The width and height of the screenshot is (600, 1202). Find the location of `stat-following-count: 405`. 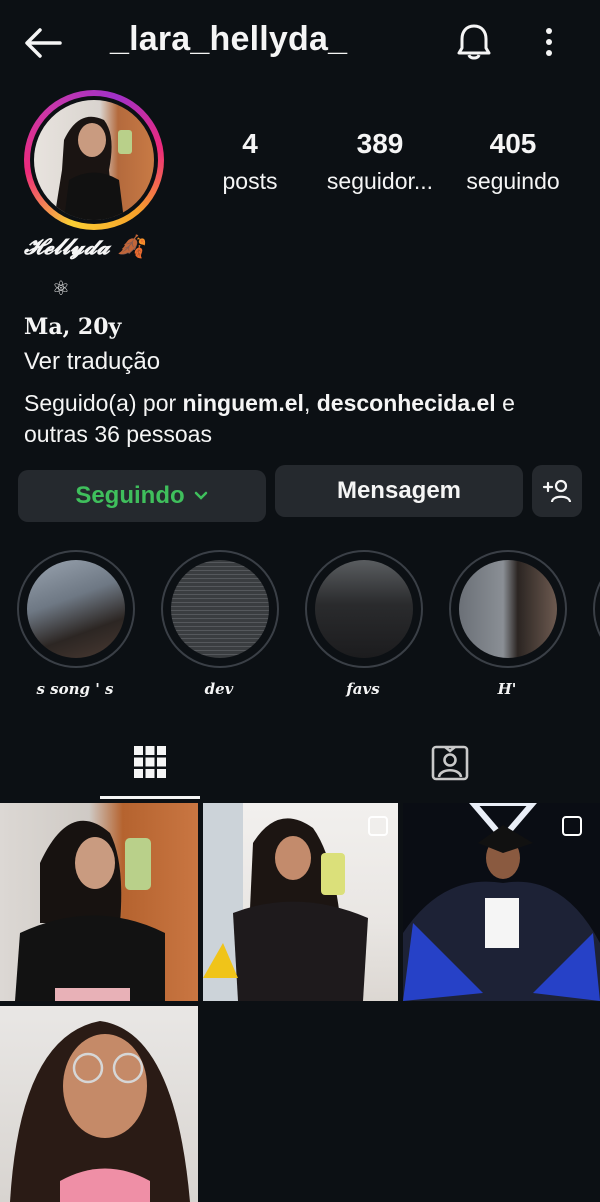

stat-following-count: 405 is located at coordinates (513, 143).